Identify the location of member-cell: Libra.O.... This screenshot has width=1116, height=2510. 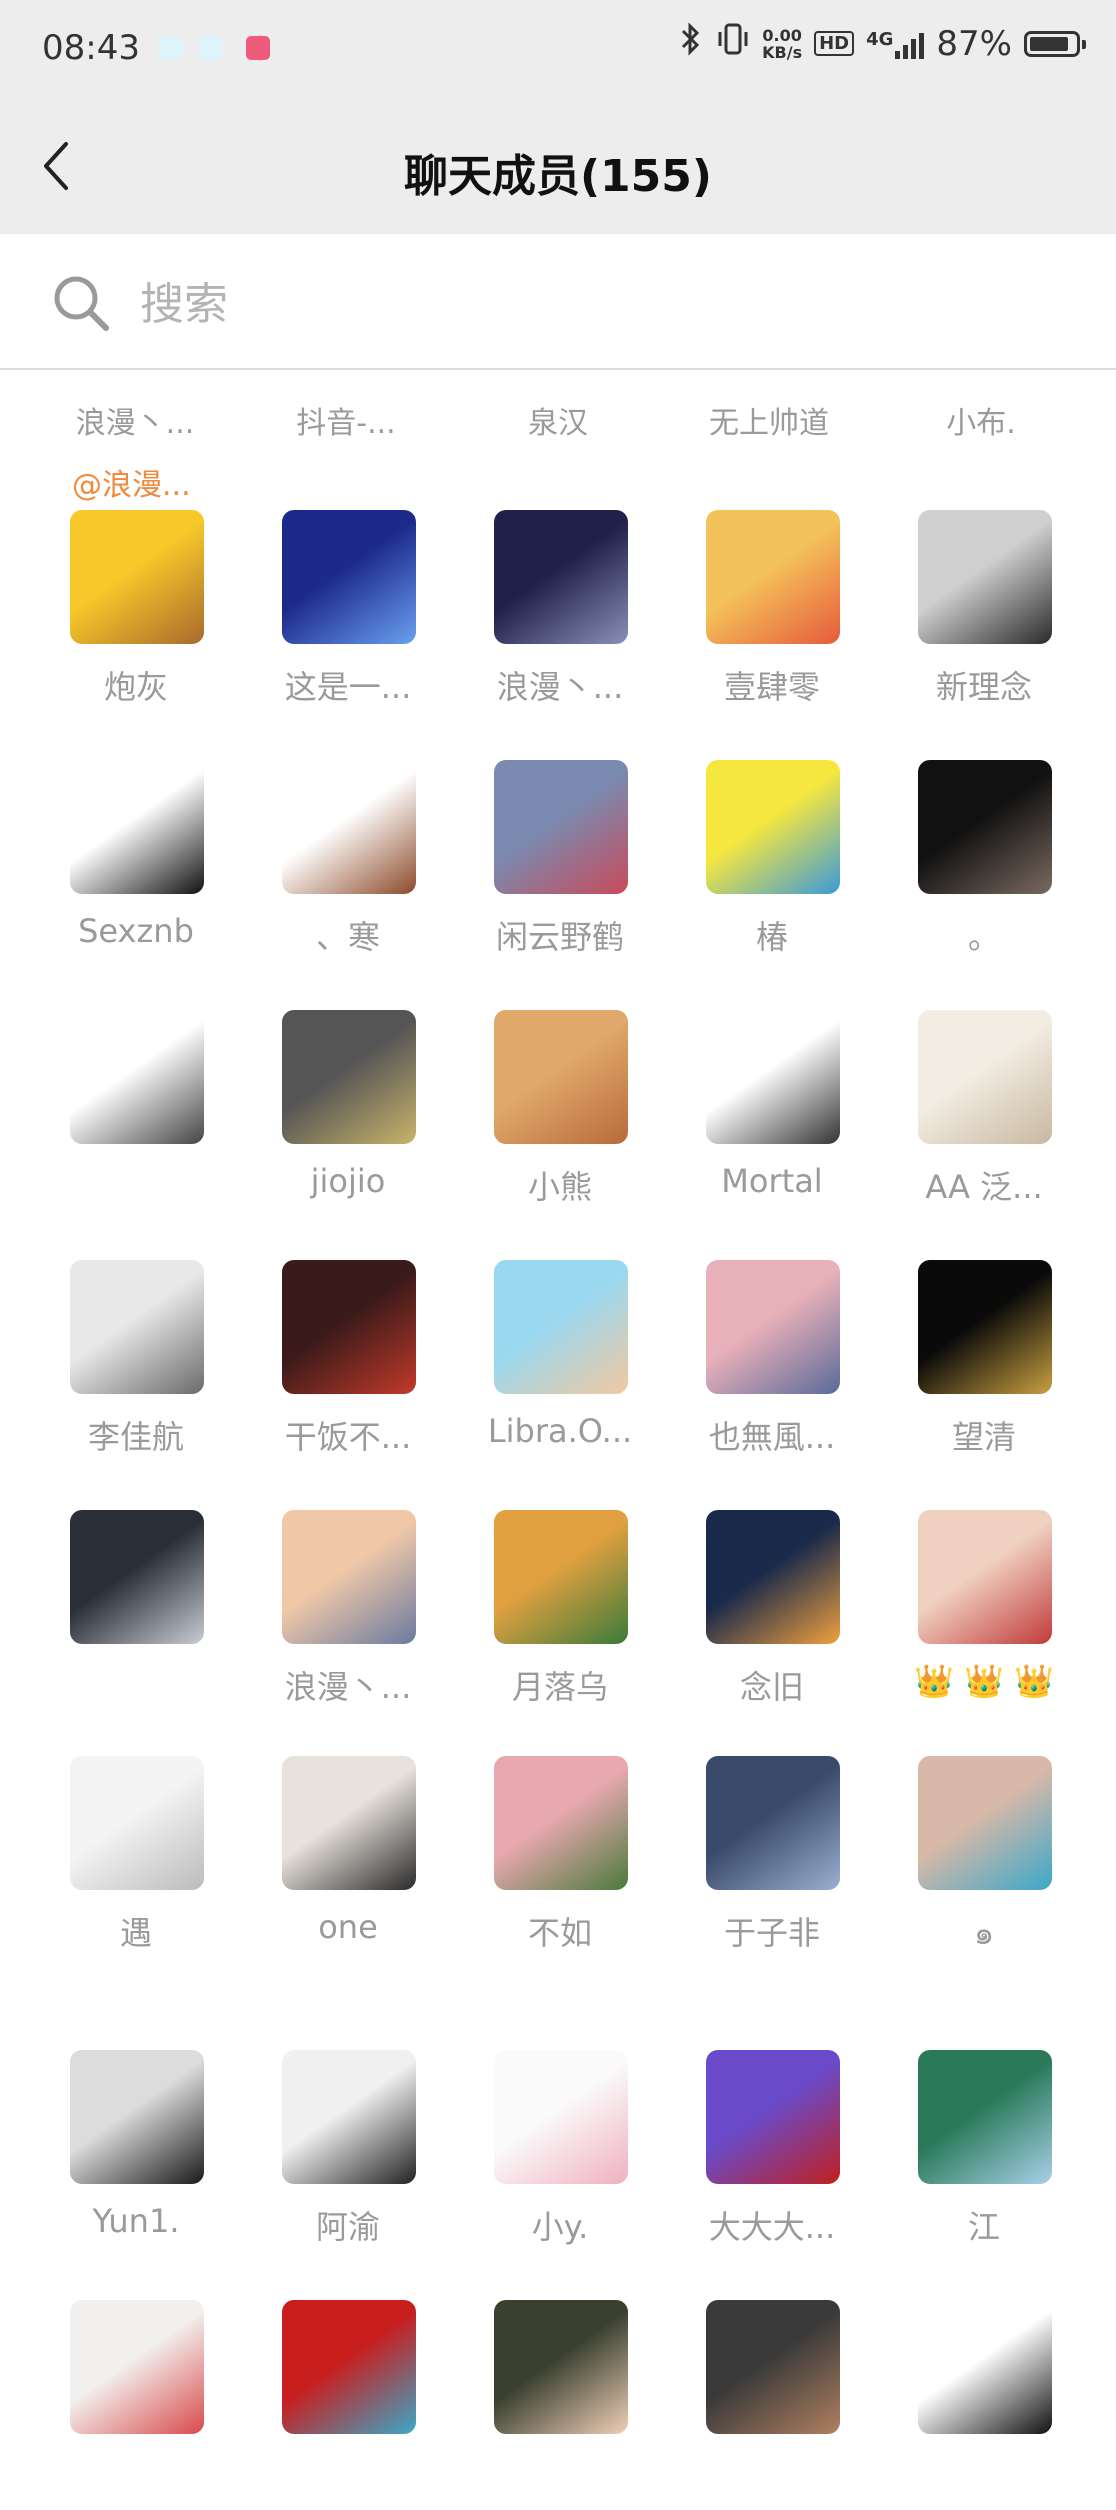
(560, 1365).